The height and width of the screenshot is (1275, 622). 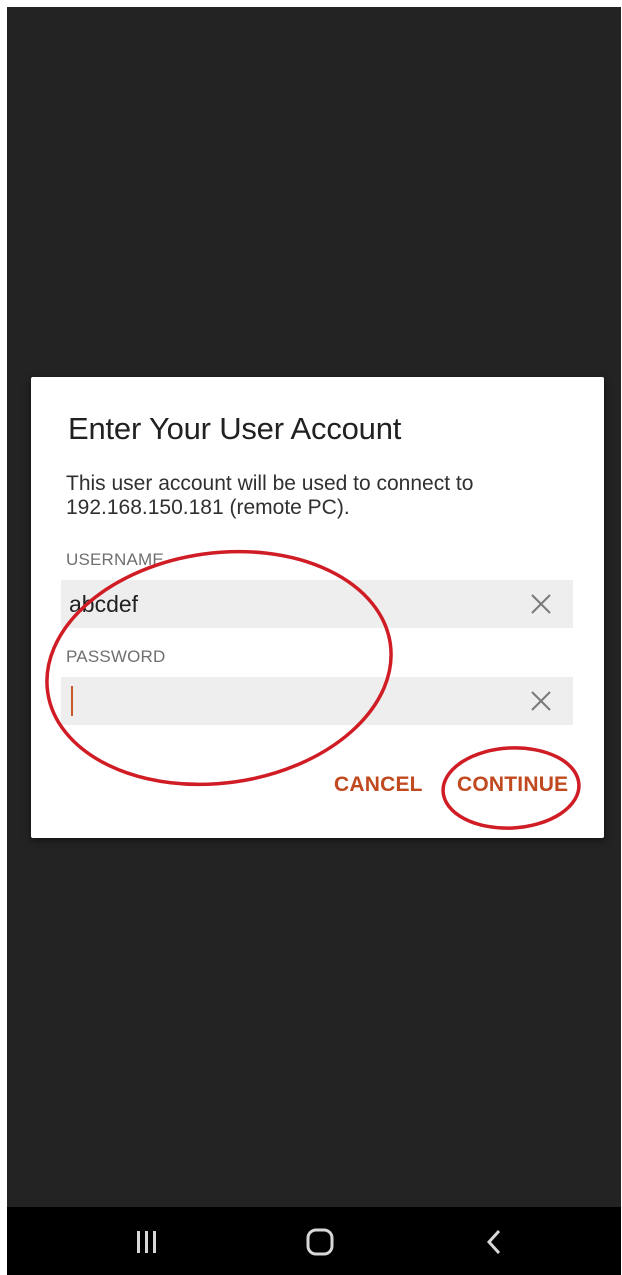 I want to click on home-button, so click(x=320, y=1241).